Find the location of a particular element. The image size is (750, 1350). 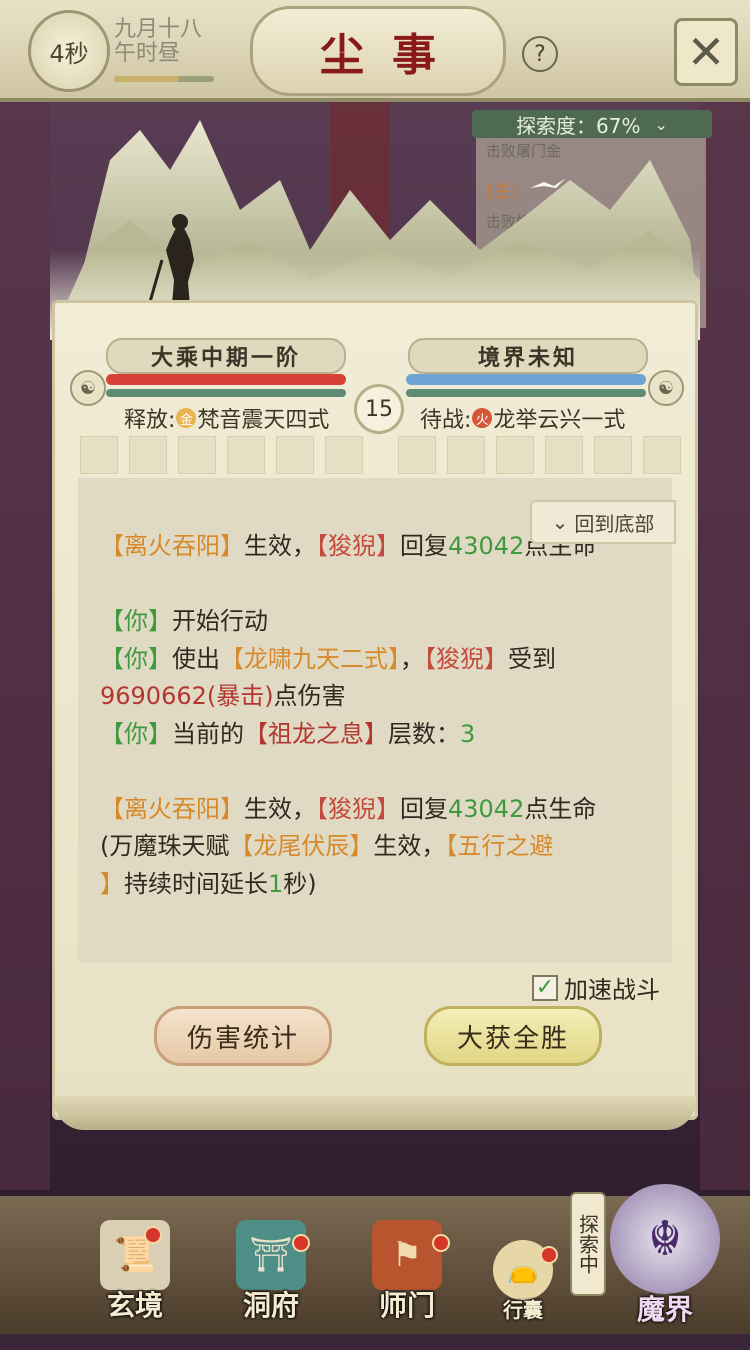

top-bar: 4秒 九月十八 午时昼 尘事 ? ✕ is located at coordinates (375, 51).